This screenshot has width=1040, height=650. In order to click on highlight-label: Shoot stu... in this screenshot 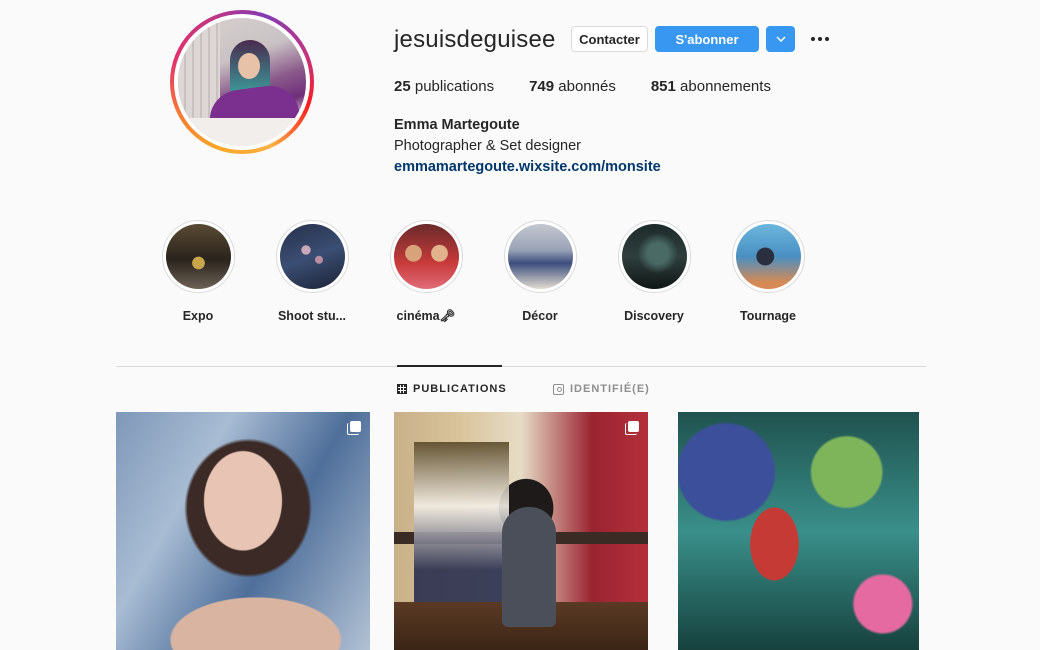, I will do `click(312, 316)`.